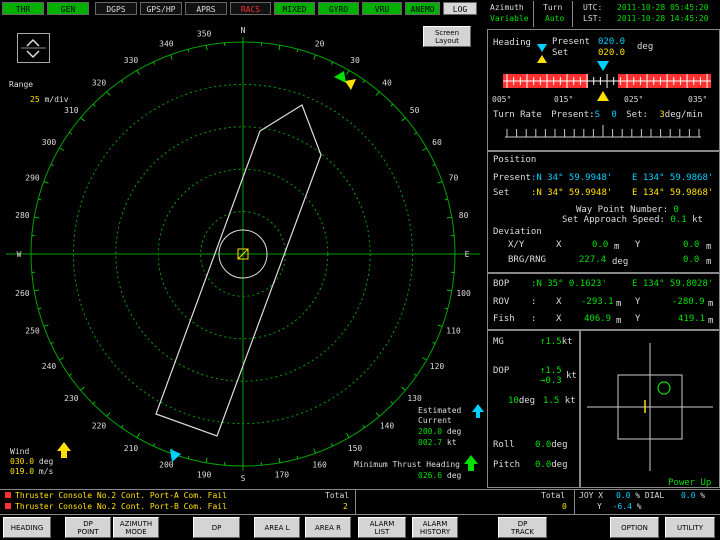 The image size is (720, 540). Describe the element at coordinates (161, 8) in the screenshot. I see `status-tab-gps-hp: GPS/HP` at that location.